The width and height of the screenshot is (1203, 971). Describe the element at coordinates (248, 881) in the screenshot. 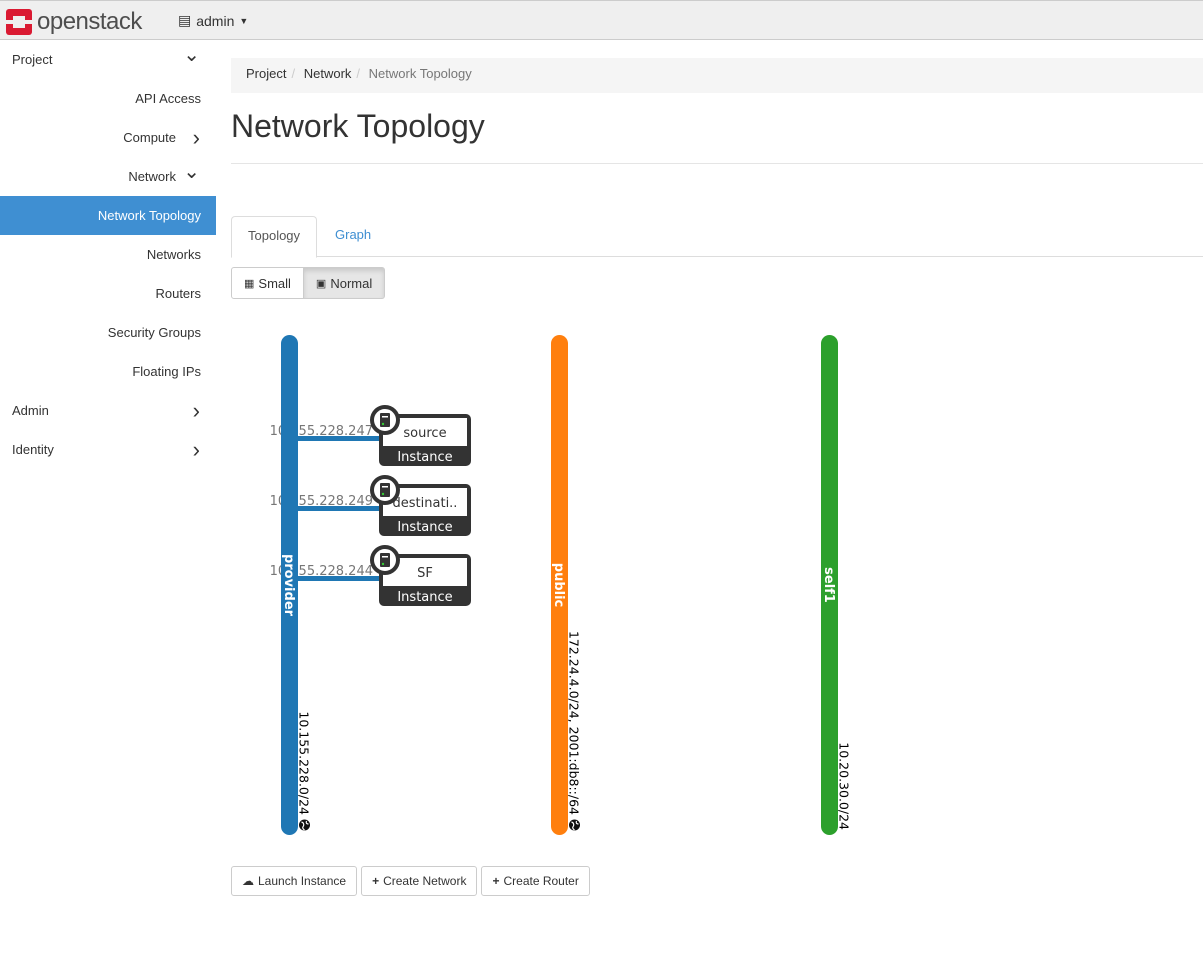

I see `cloud-upload-icon: ☁` at that location.